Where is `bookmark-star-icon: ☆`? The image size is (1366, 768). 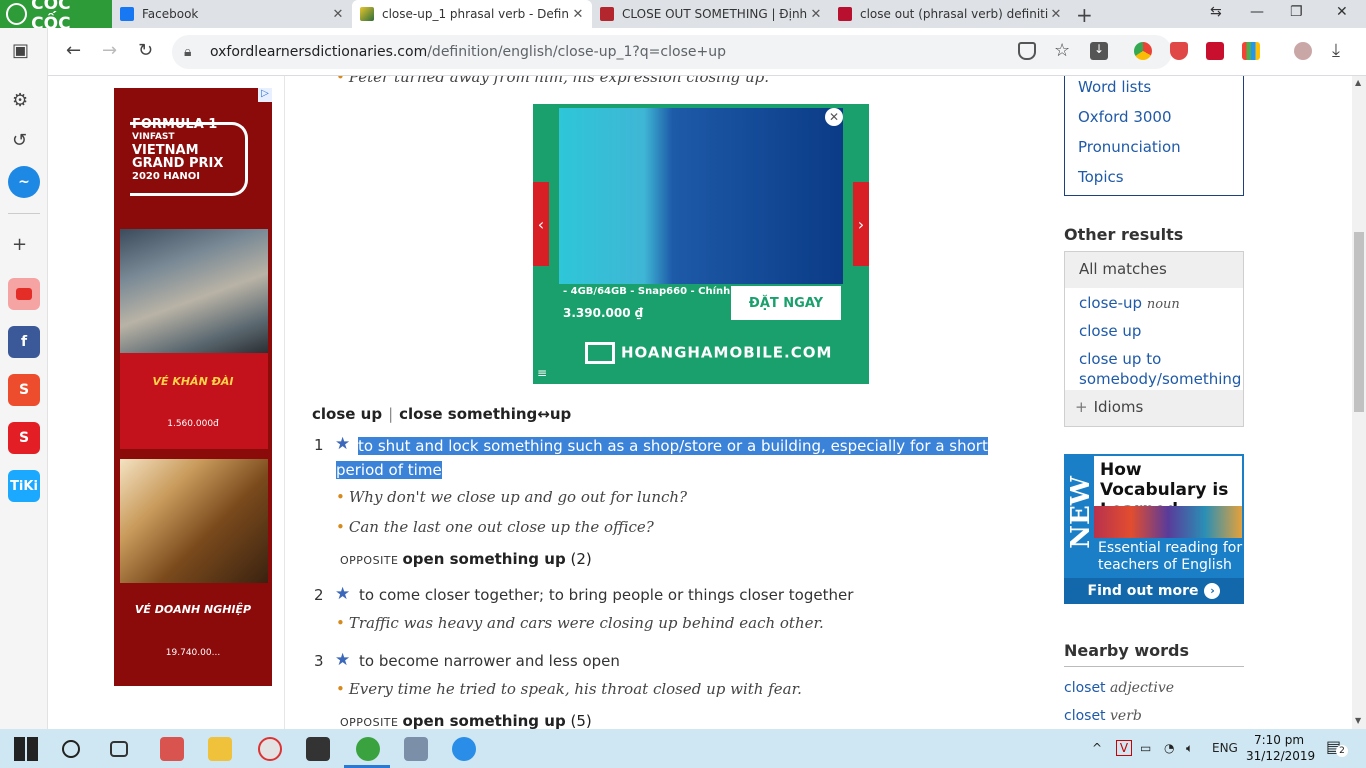 bookmark-star-icon: ☆ is located at coordinates (1063, 51).